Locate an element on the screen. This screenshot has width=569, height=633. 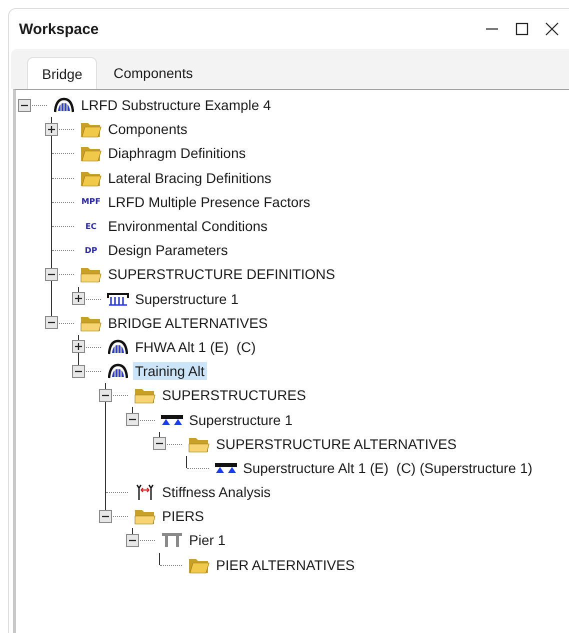
tree-item: Components is located at coordinates (148, 129).